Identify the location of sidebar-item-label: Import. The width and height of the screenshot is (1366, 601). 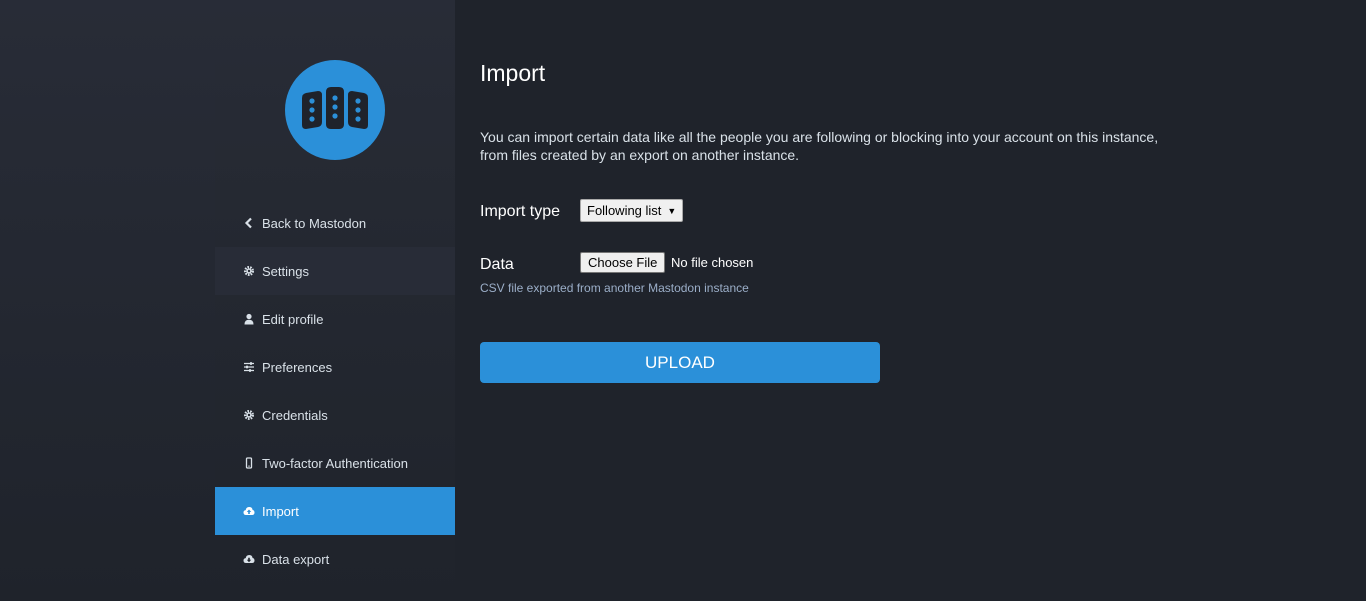
(280, 511).